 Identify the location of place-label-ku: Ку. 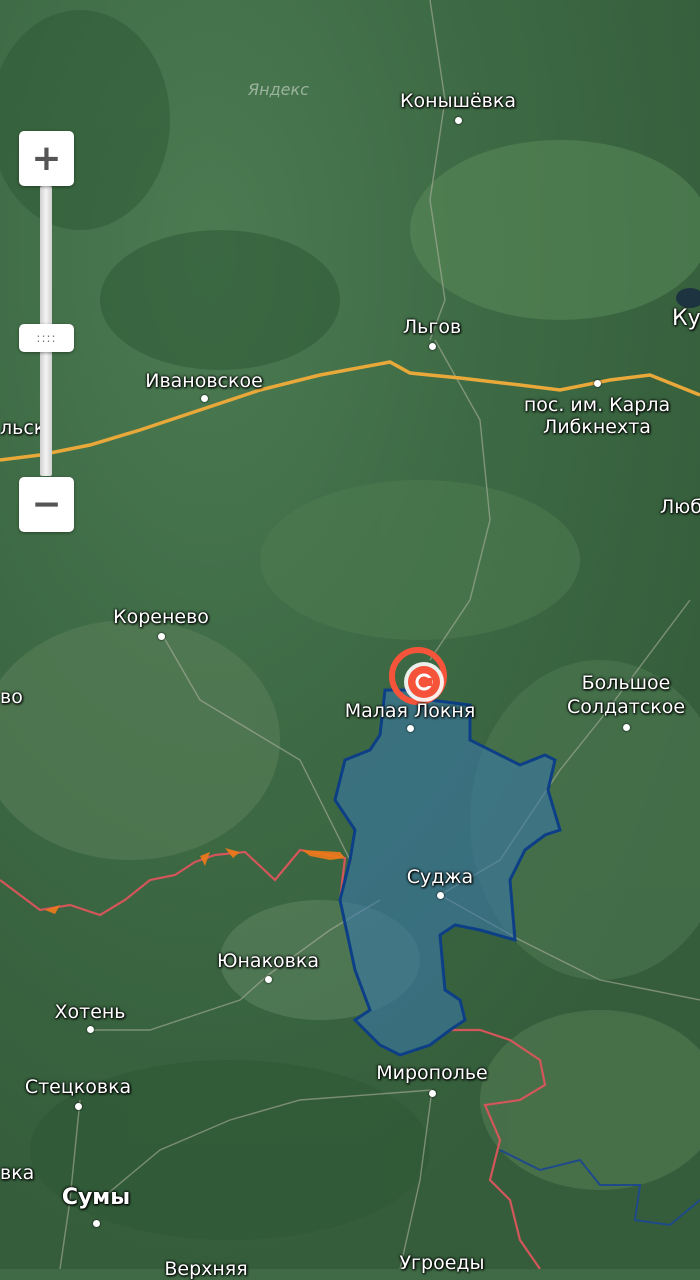
(686, 318).